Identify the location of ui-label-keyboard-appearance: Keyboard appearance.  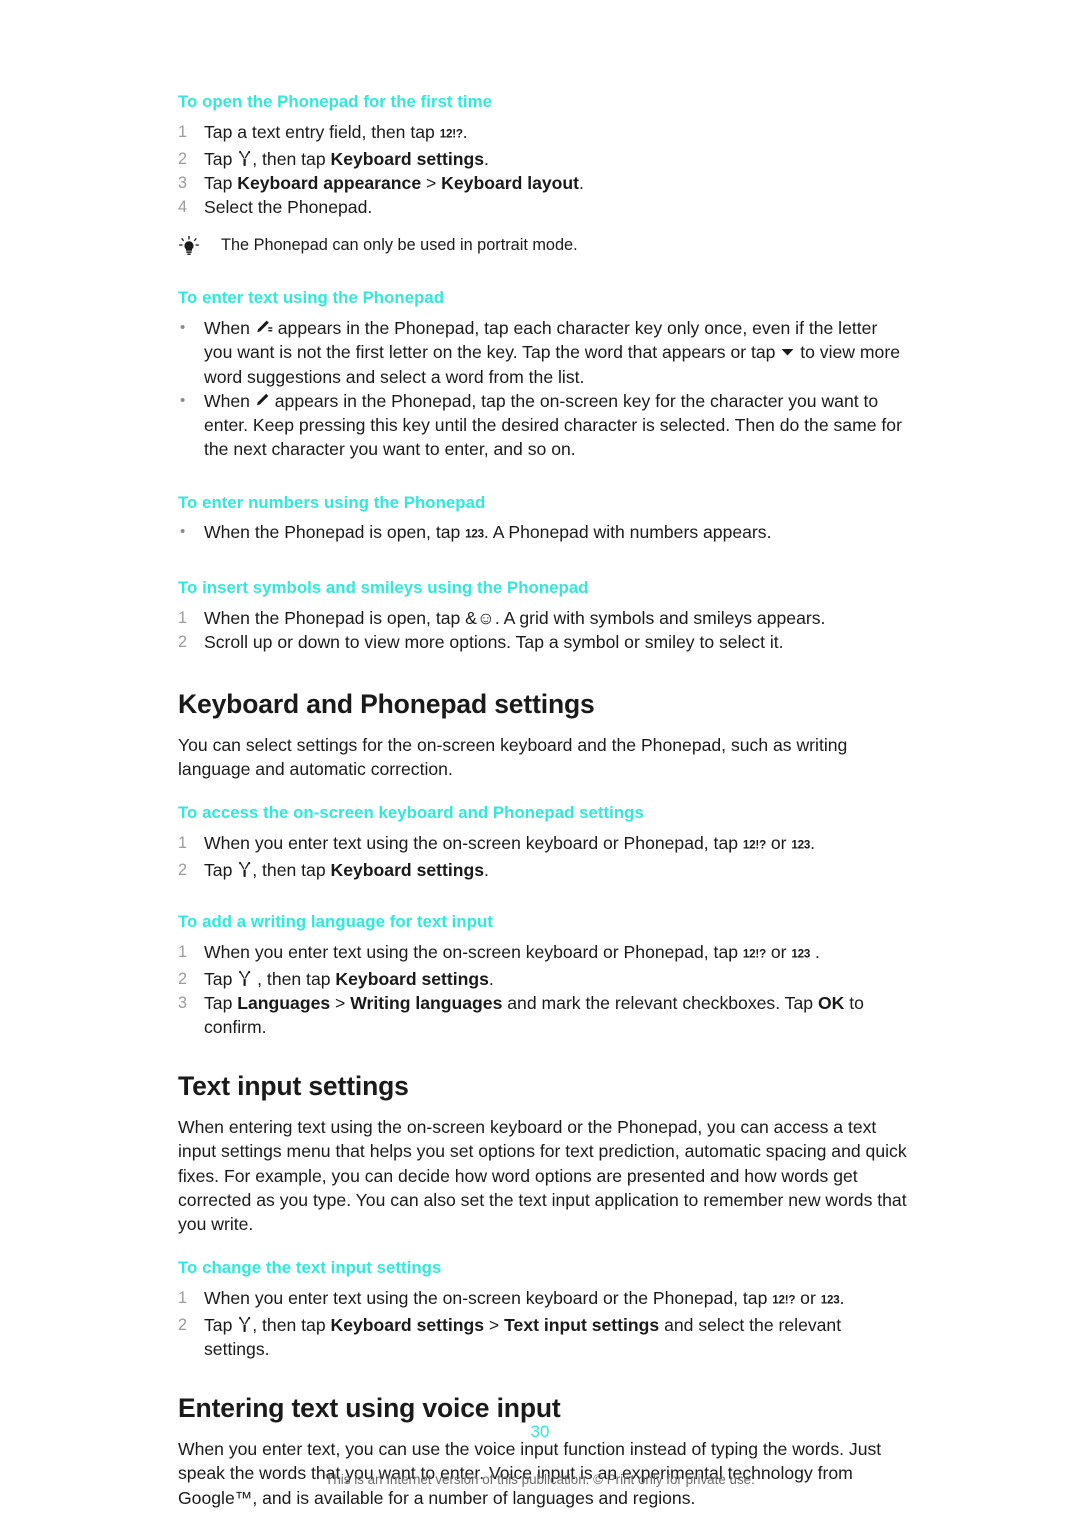
(329, 182).